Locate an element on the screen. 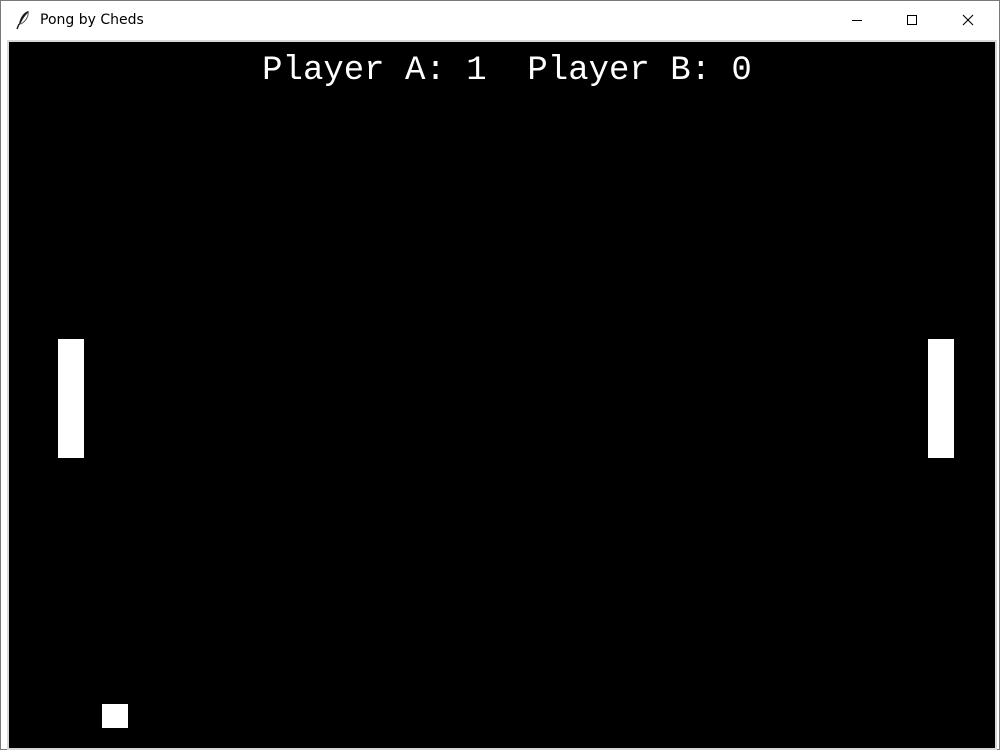 This screenshot has height=750, width=1000. minimize-icon is located at coordinates (857, 20).